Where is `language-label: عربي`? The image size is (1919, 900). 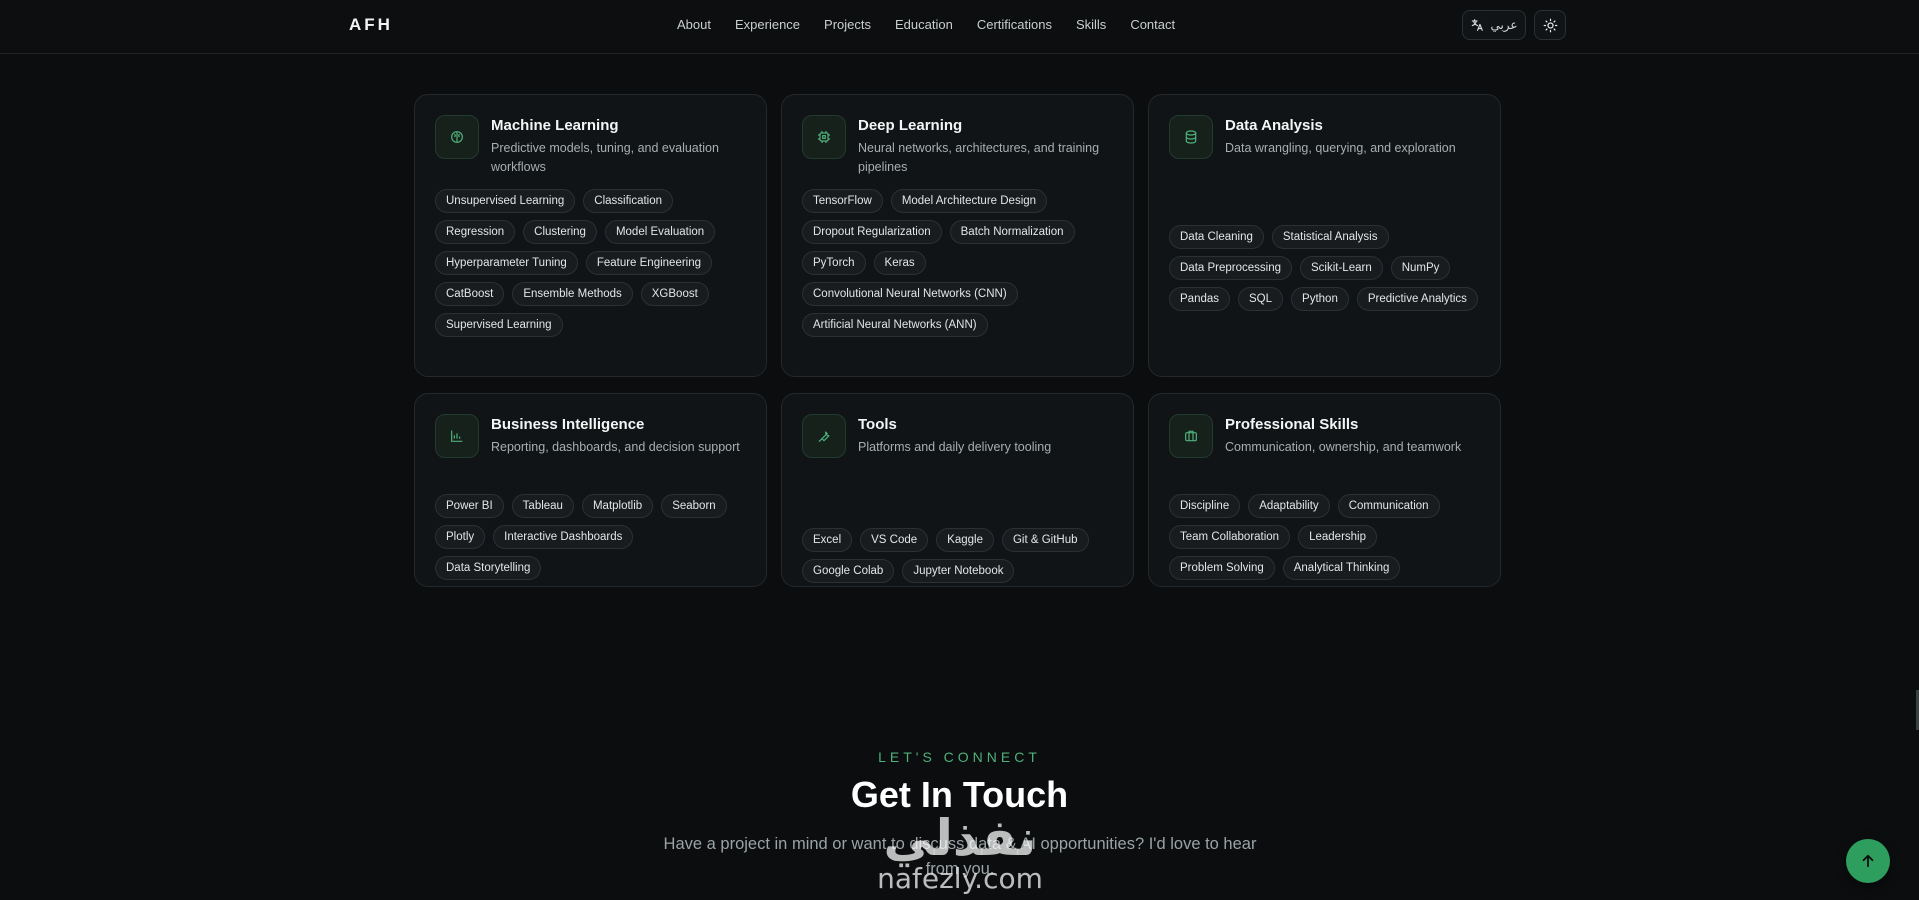
language-label: عربي is located at coordinates (1504, 25).